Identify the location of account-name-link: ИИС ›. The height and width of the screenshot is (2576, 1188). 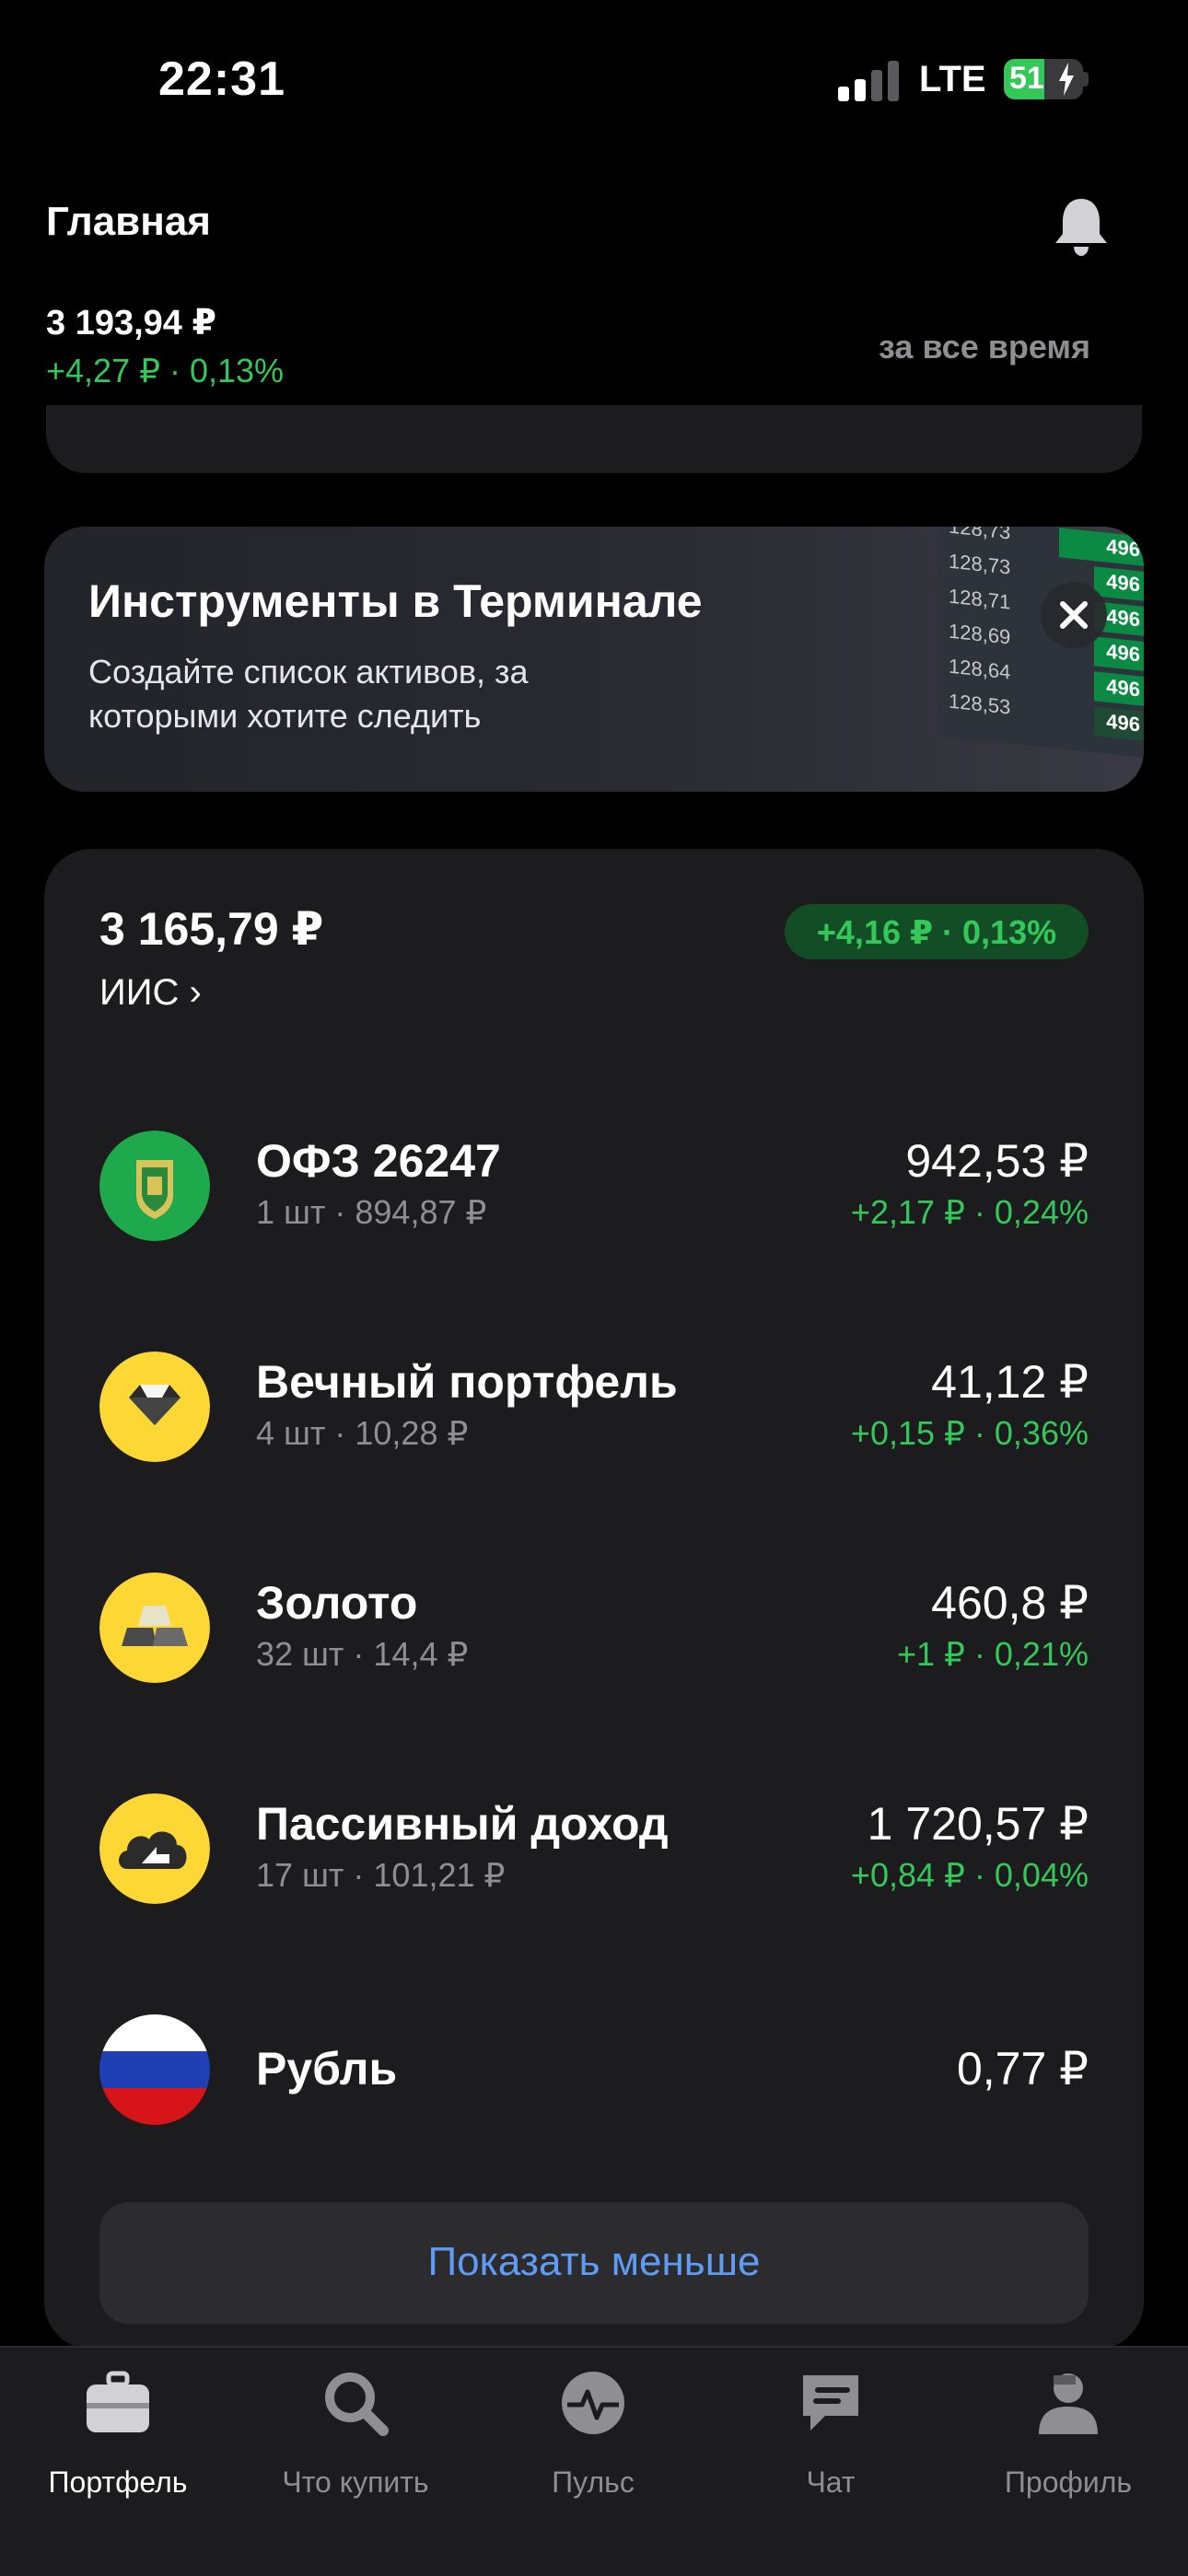
(150, 993).